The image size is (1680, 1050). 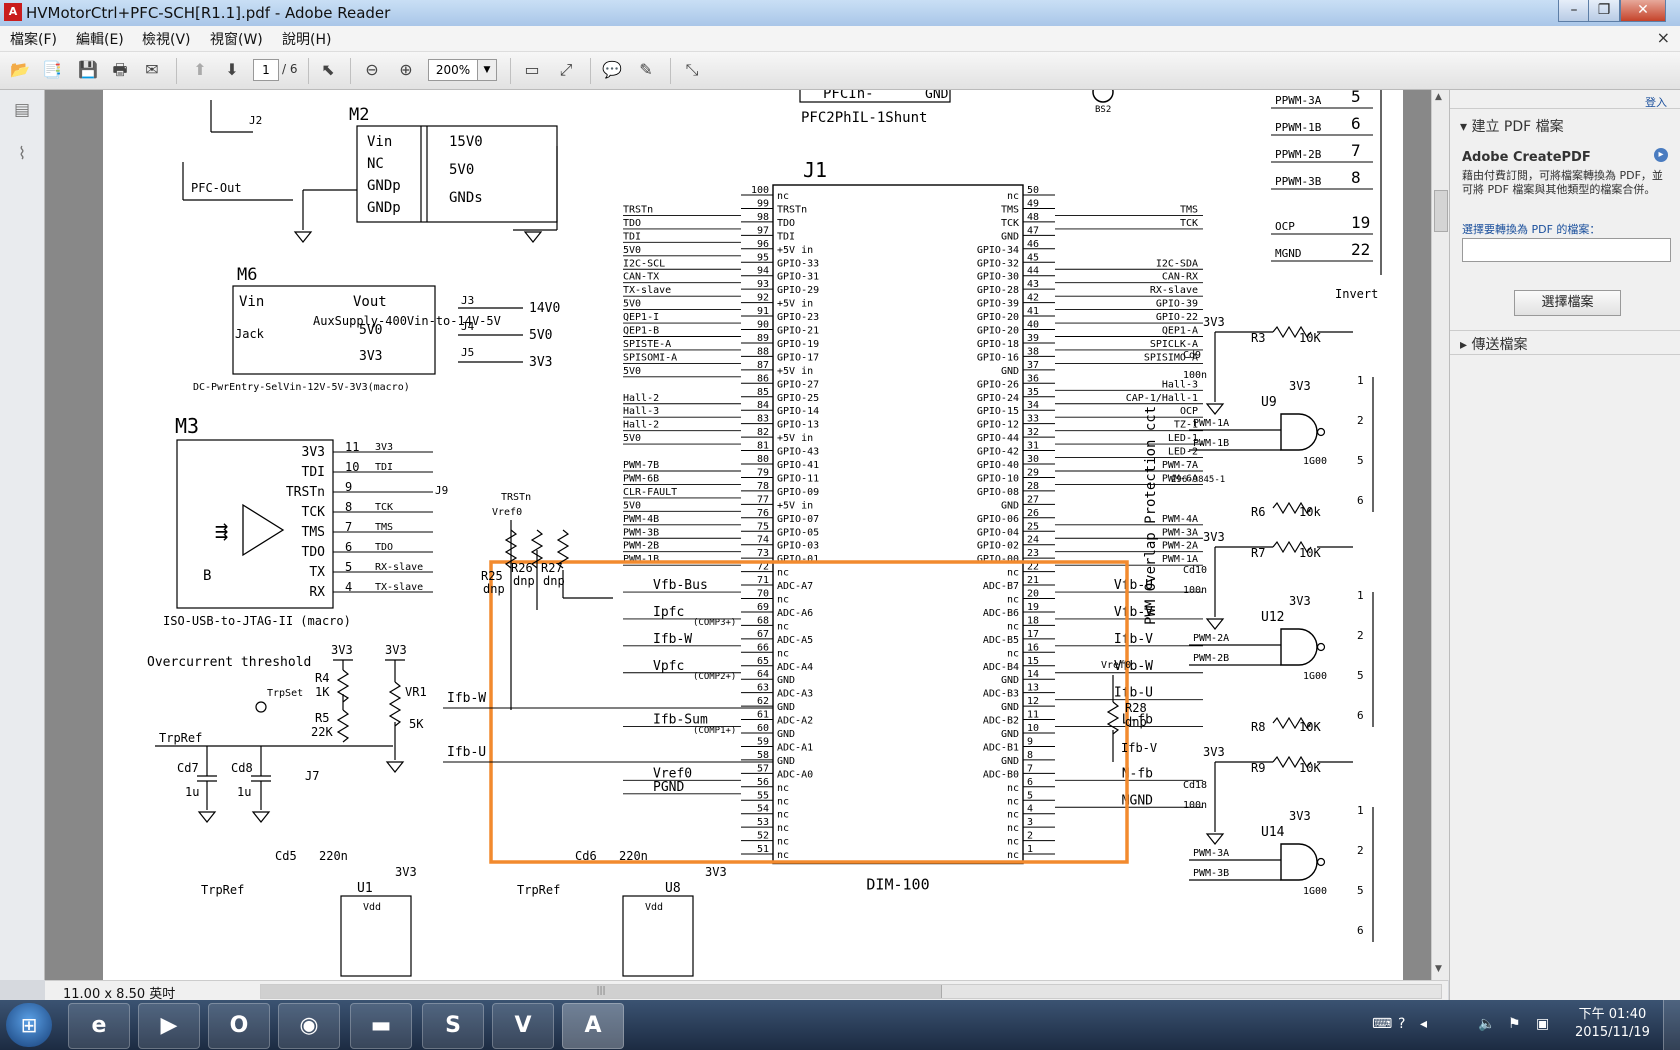 I want to click on j1-right-pin-signal: GPIO-24, so click(x=998, y=398).